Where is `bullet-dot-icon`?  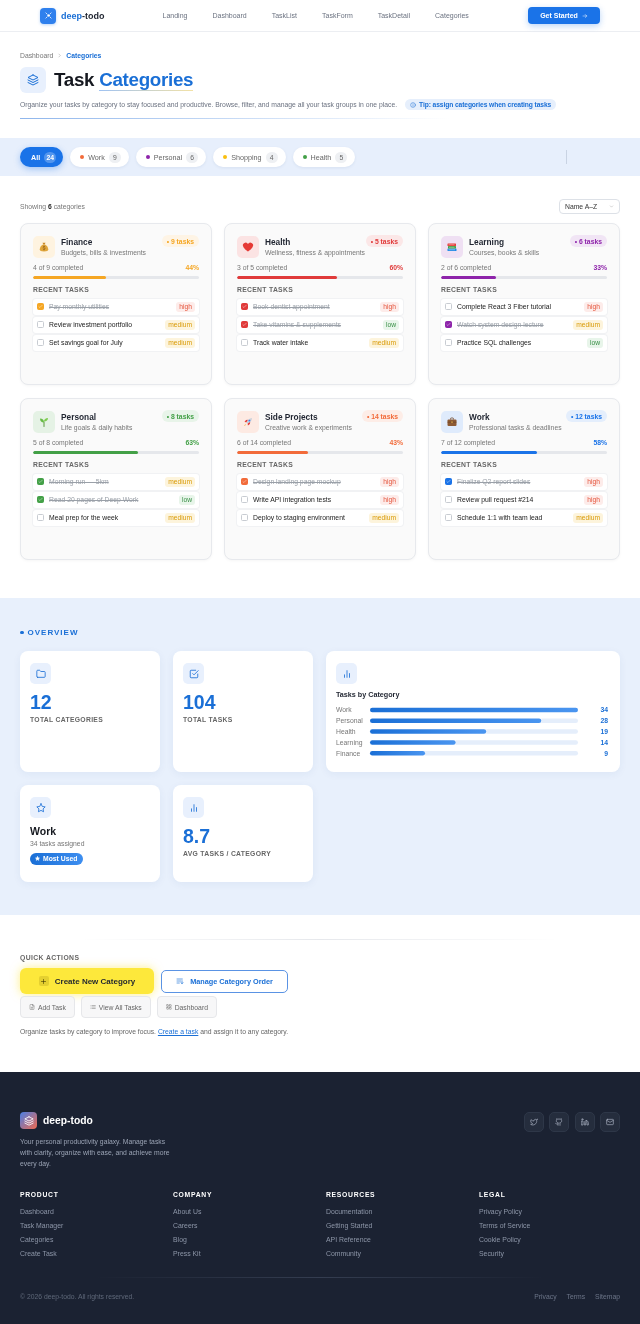
bullet-dot-icon is located at coordinates (22, 632).